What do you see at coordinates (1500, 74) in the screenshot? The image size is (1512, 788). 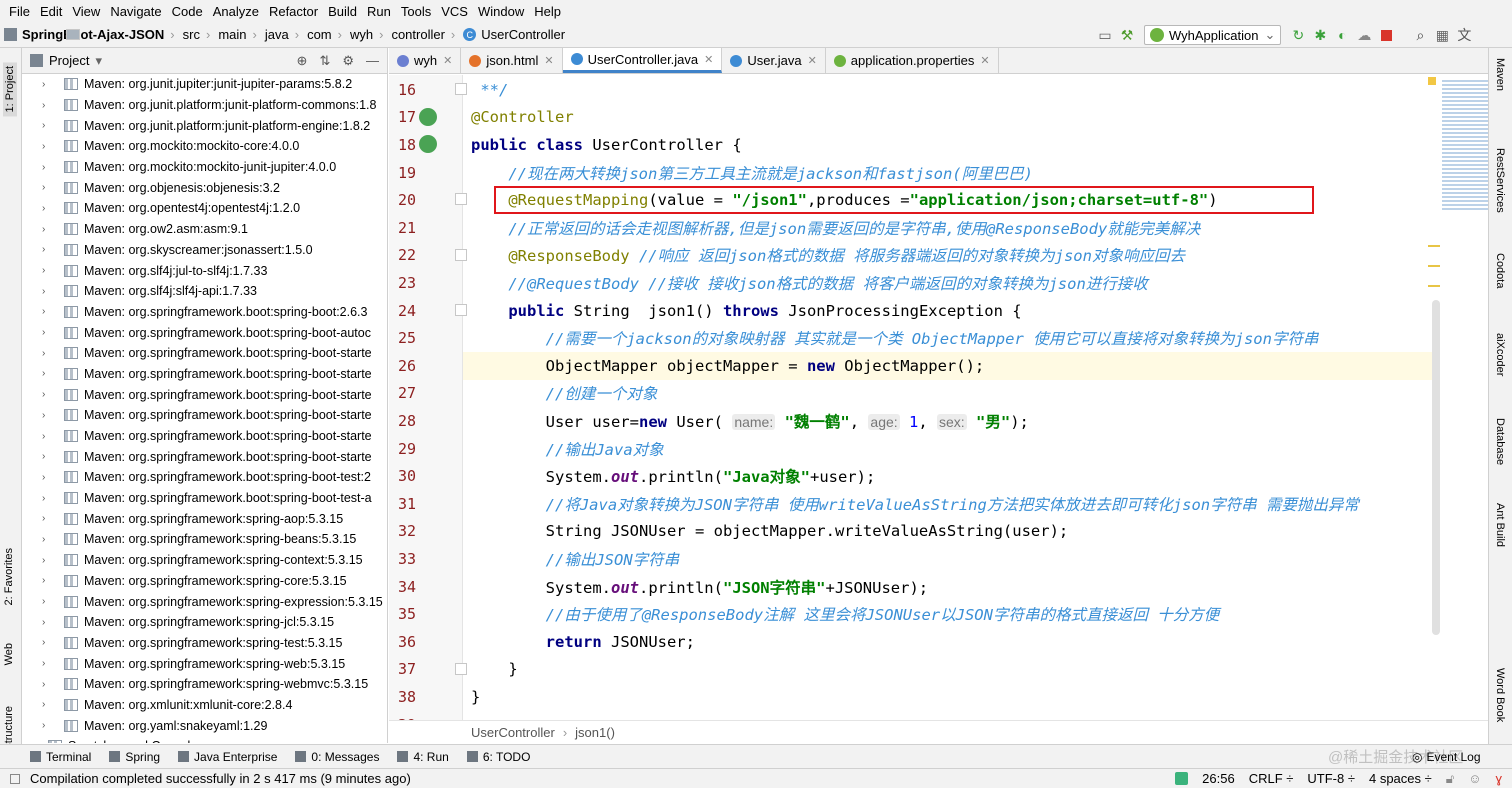 I see `tool-tab-maven: Maven` at bounding box center [1500, 74].